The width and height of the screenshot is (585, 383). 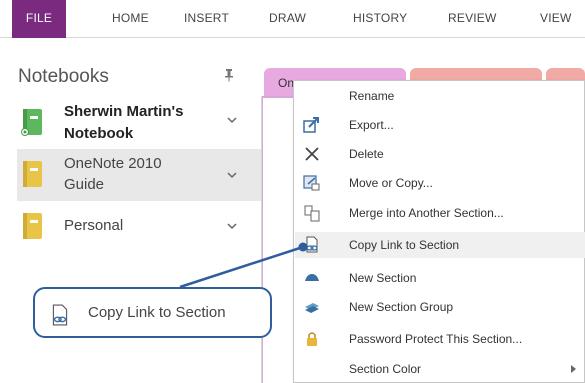 I want to click on notebook-item-onenote-guide: OneNote 2010 Guide, so click(x=139, y=175).